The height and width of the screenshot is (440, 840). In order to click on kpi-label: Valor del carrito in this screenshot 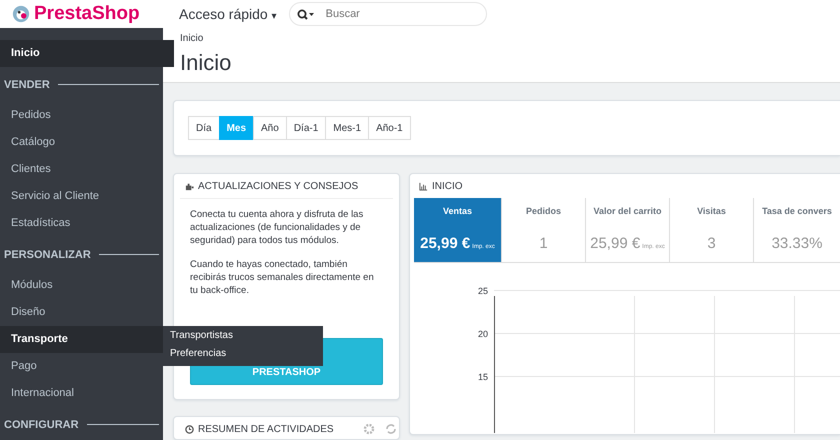, I will do `click(627, 211)`.